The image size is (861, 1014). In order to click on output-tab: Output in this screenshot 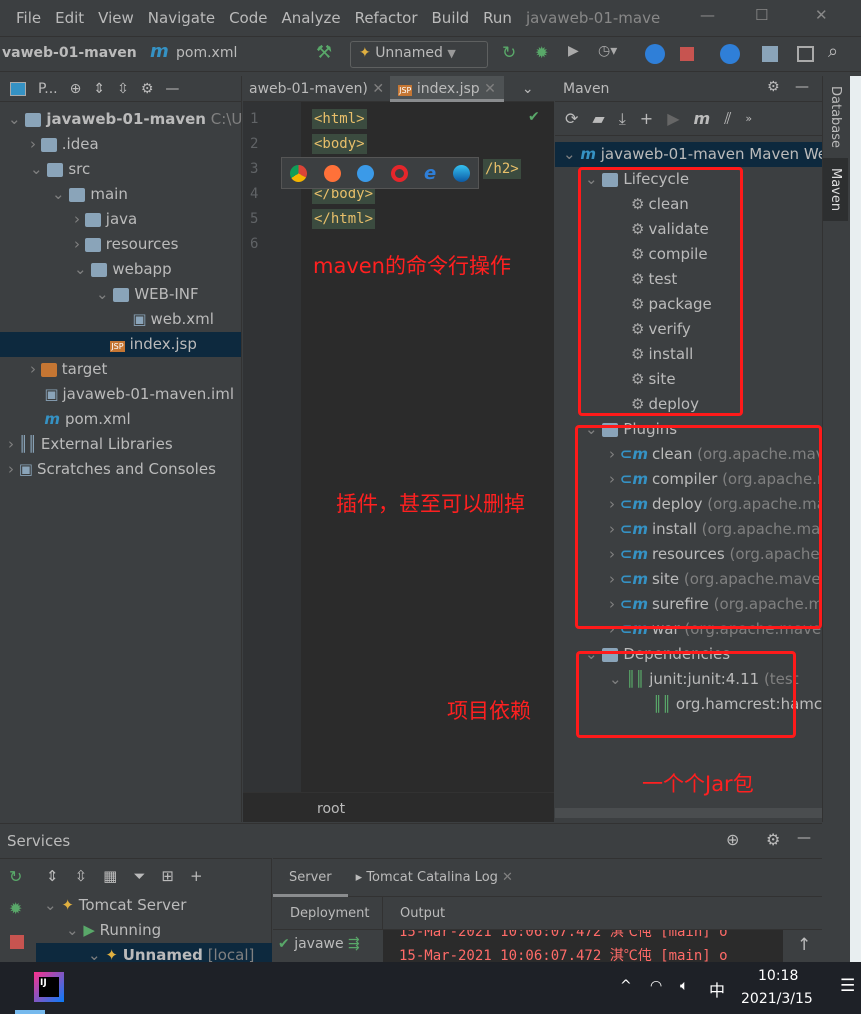, I will do `click(414, 913)`.